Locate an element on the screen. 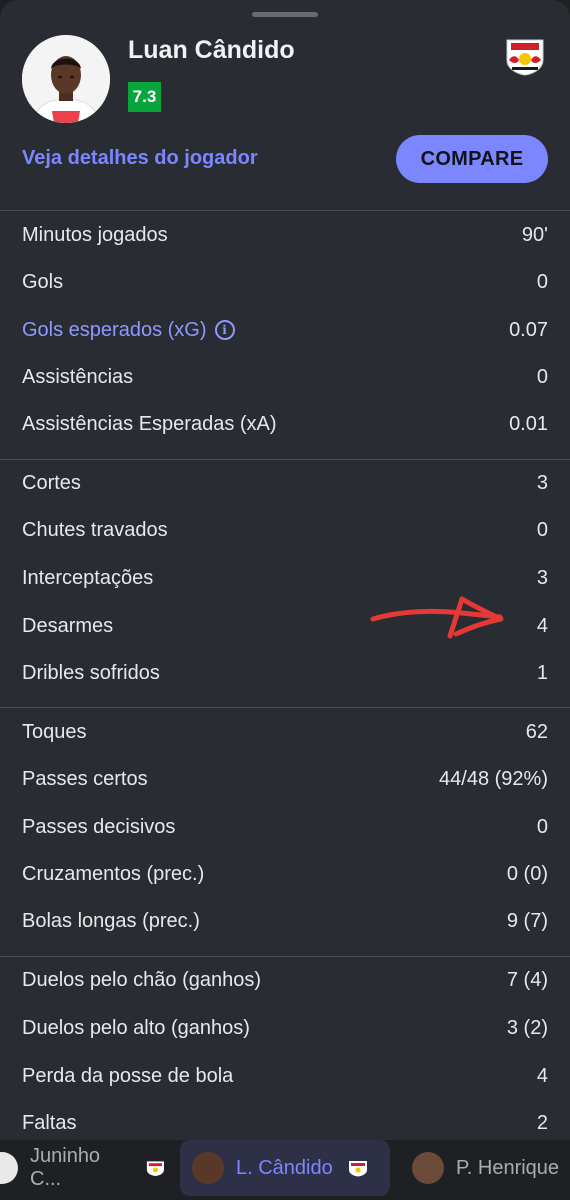 This screenshot has height=1200, width=570. stat-row-blocked-shots: Chutes travados 0 is located at coordinates (285, 530).